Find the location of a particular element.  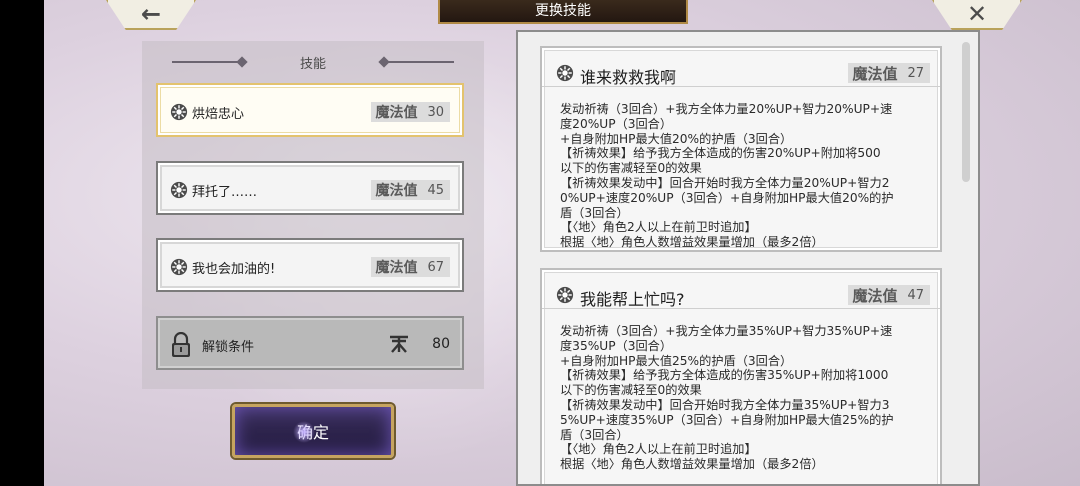

unlock-condition-label: 解锁条件 is located at coordinates (228, 347).